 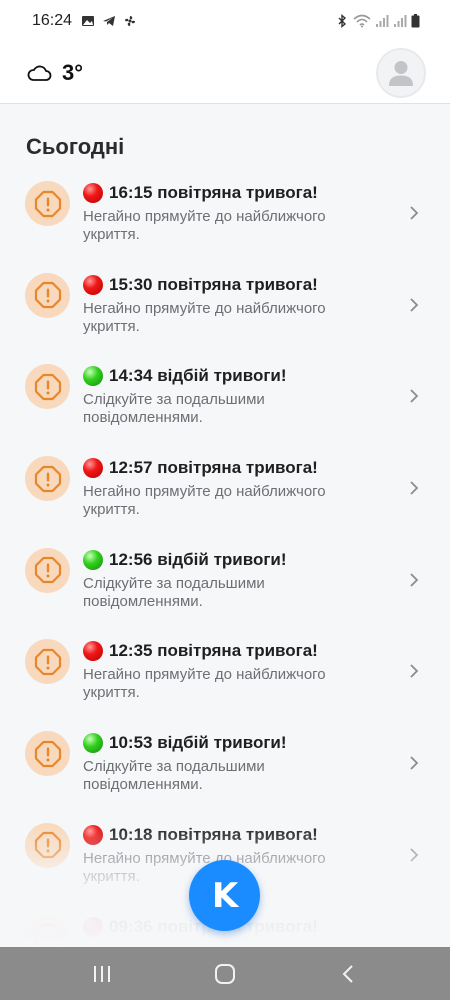 I want to click on system-nav-bar, so click(x=225, y=973).